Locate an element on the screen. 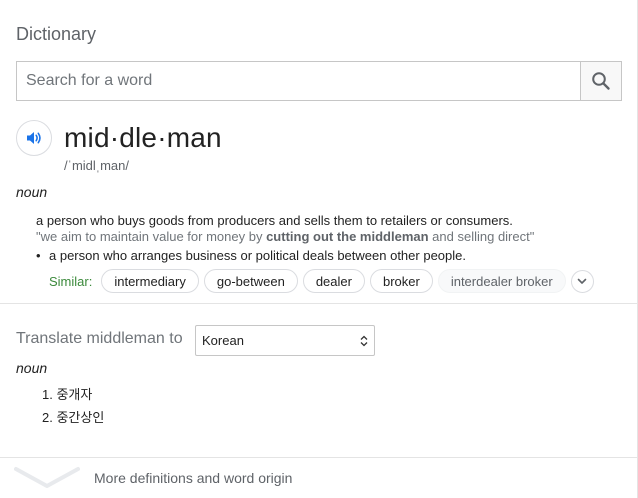  speaker-icon is located at coordinates (34, 138).